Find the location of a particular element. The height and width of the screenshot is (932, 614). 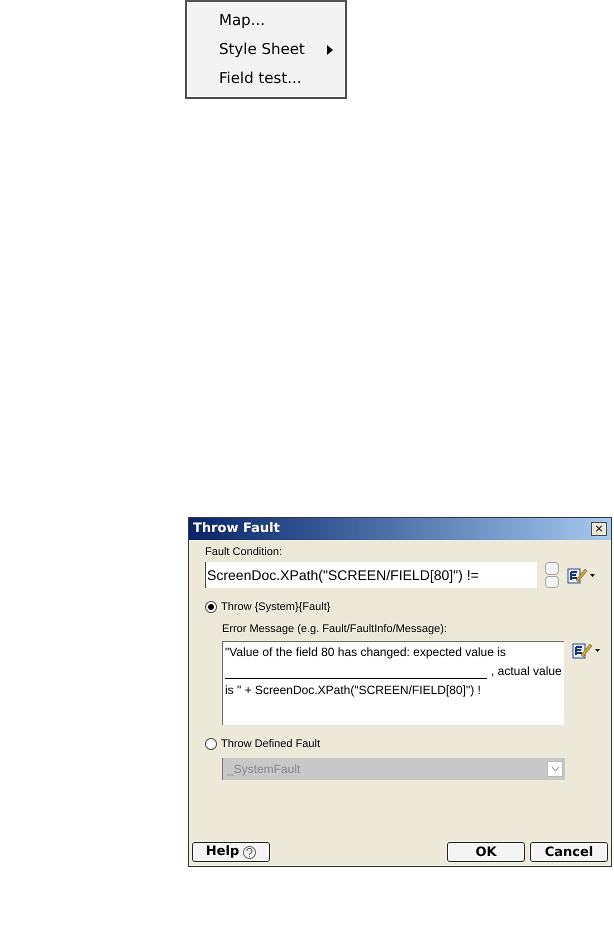

condition-field: ScreenDoc.XPath("SCREEN/FIELD[80]") != is located at coordinates (371, 575).